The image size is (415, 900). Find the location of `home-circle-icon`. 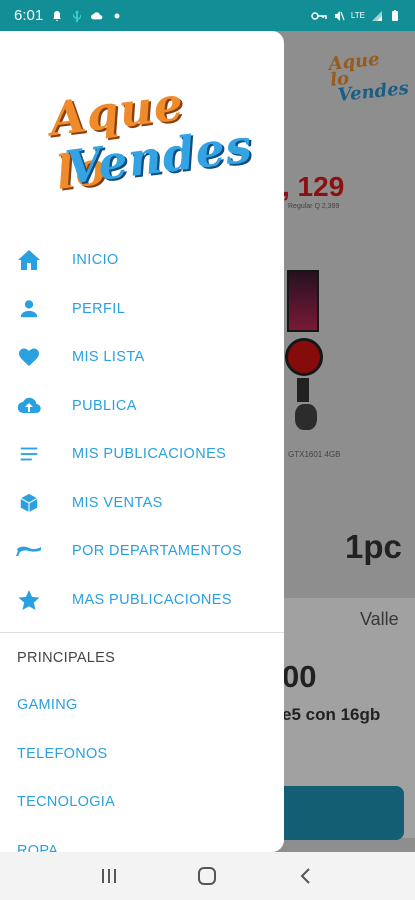

home-circle-icon is located at coordinates (207, 876).